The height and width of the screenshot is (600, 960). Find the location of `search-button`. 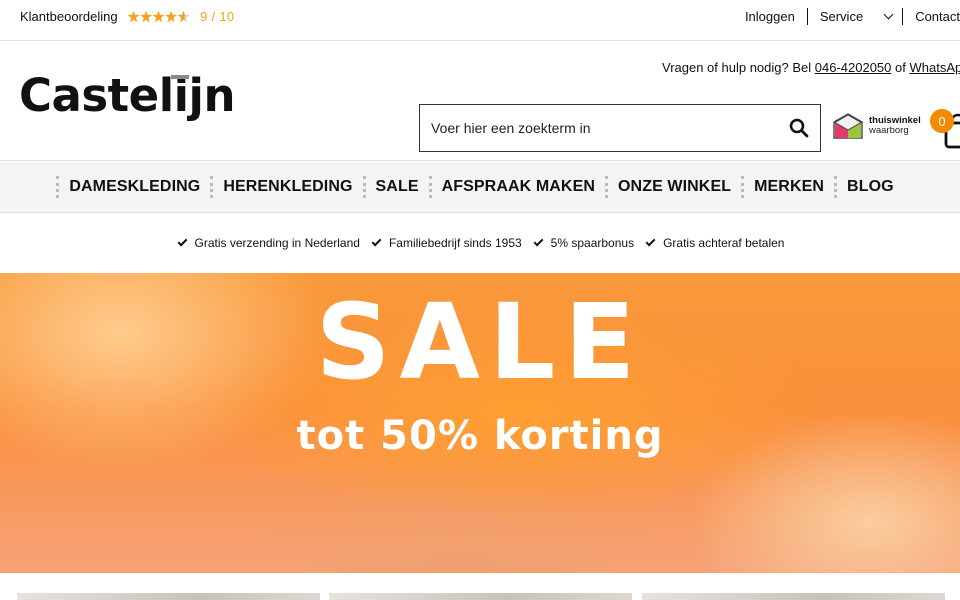

search-button is located at coordinates (799, 128).